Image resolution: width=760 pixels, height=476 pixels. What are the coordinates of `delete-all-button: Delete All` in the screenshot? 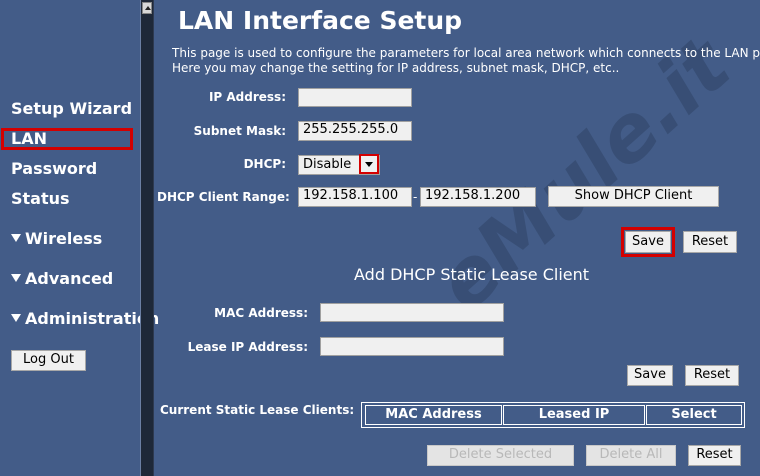 It's located at (631, 455).